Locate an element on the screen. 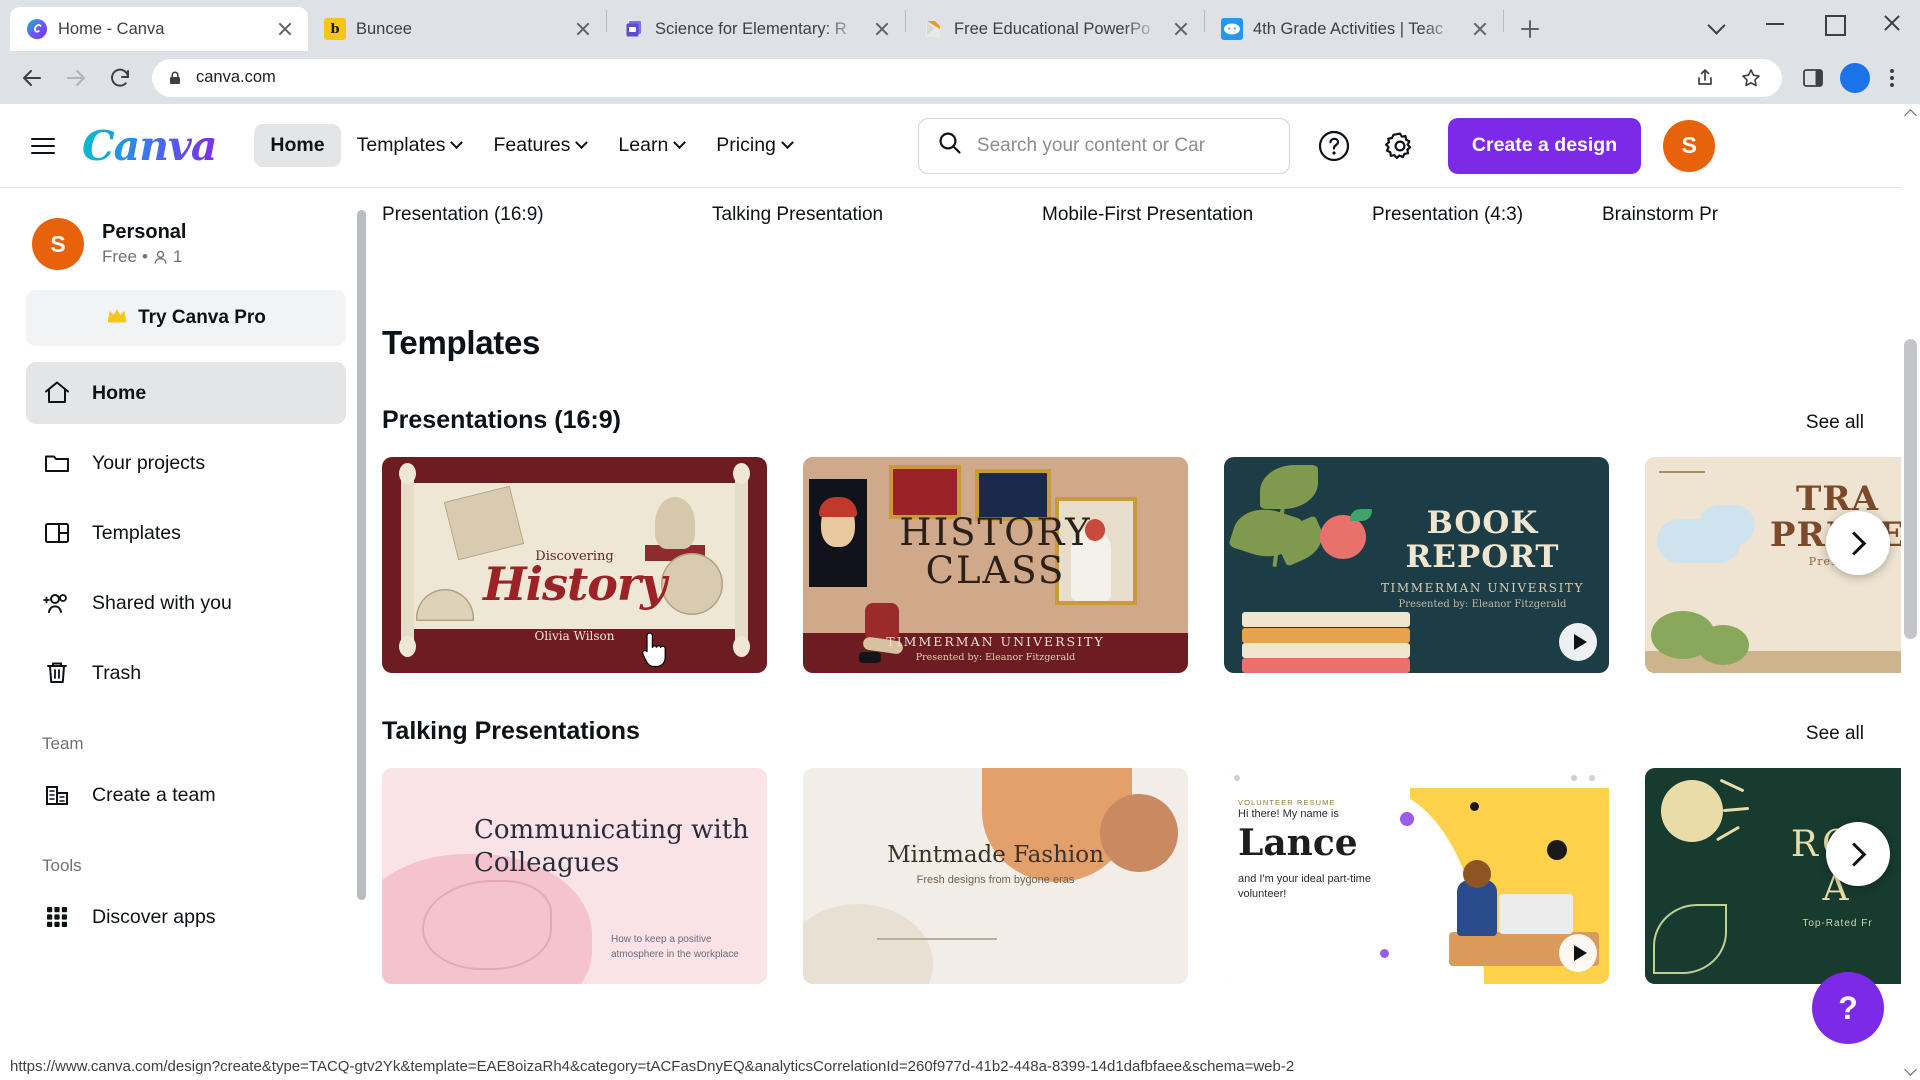 The width and height of the screenshot is (1920, 1080). book-stack-decor is located at coordinates (1327, 641).